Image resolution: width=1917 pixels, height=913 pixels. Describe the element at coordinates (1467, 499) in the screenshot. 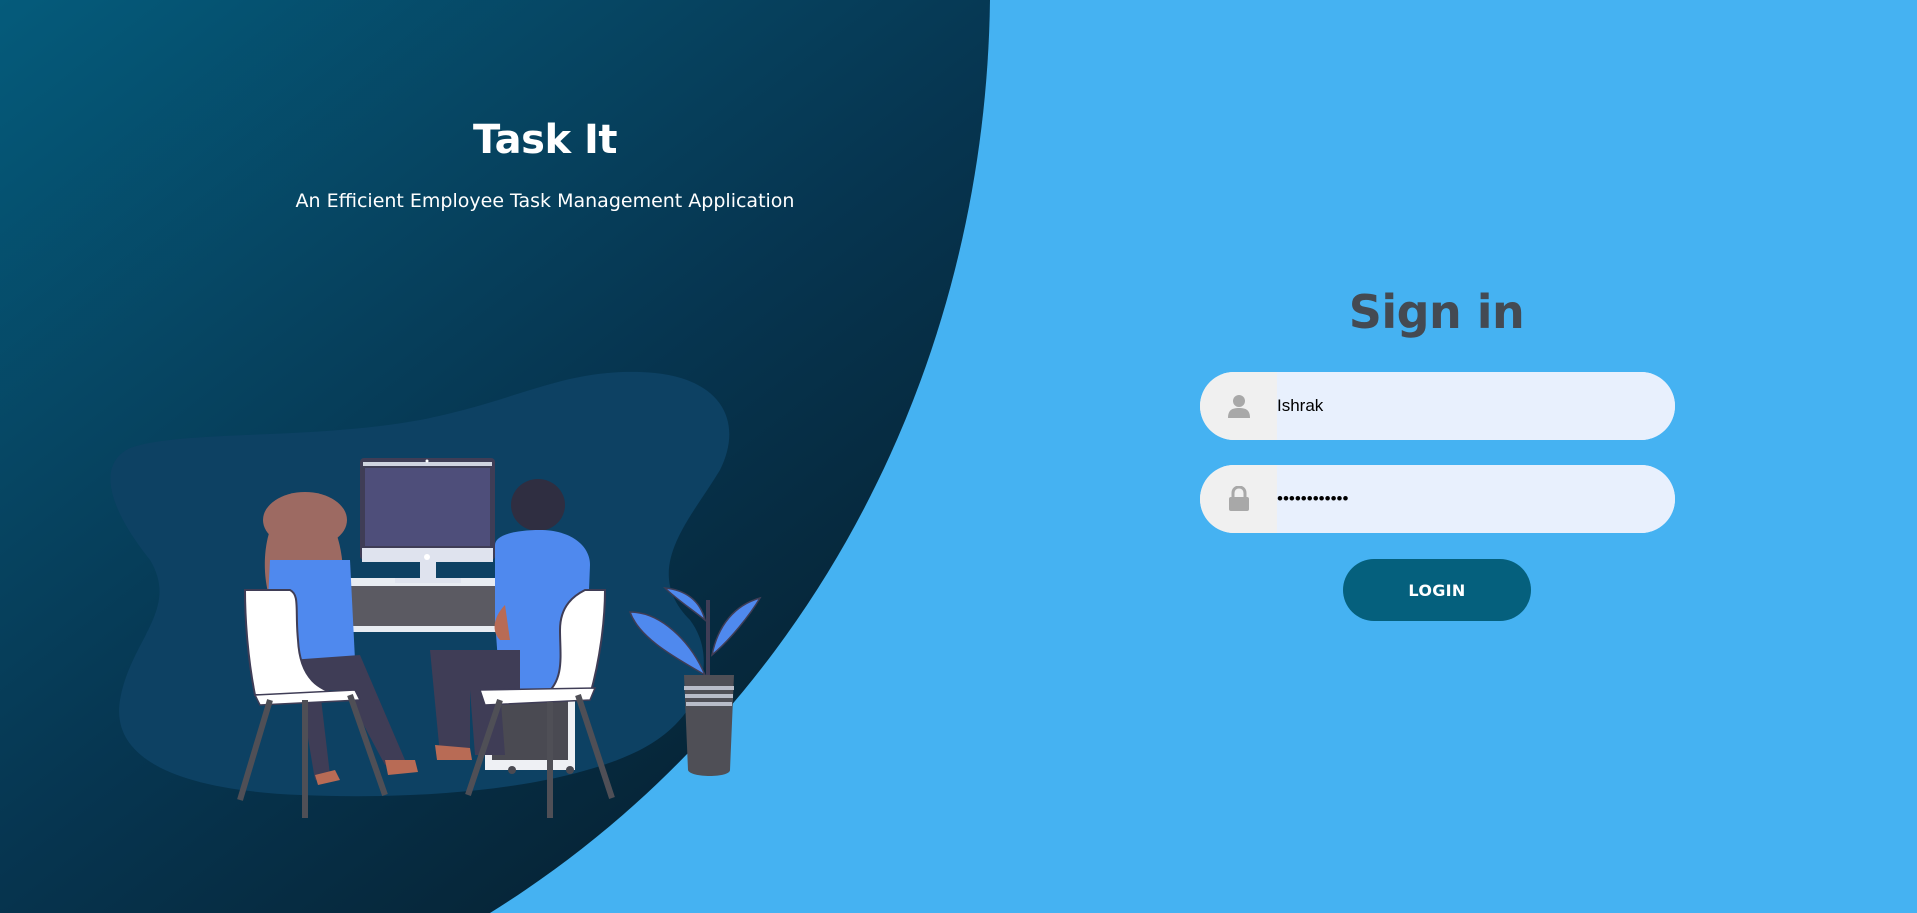

I see `password-input` at that location.